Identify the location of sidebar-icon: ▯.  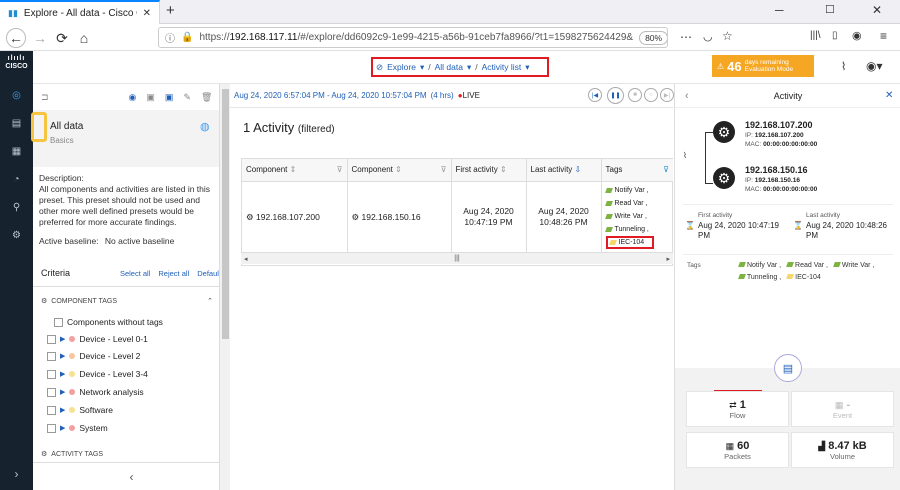
(835, 35).